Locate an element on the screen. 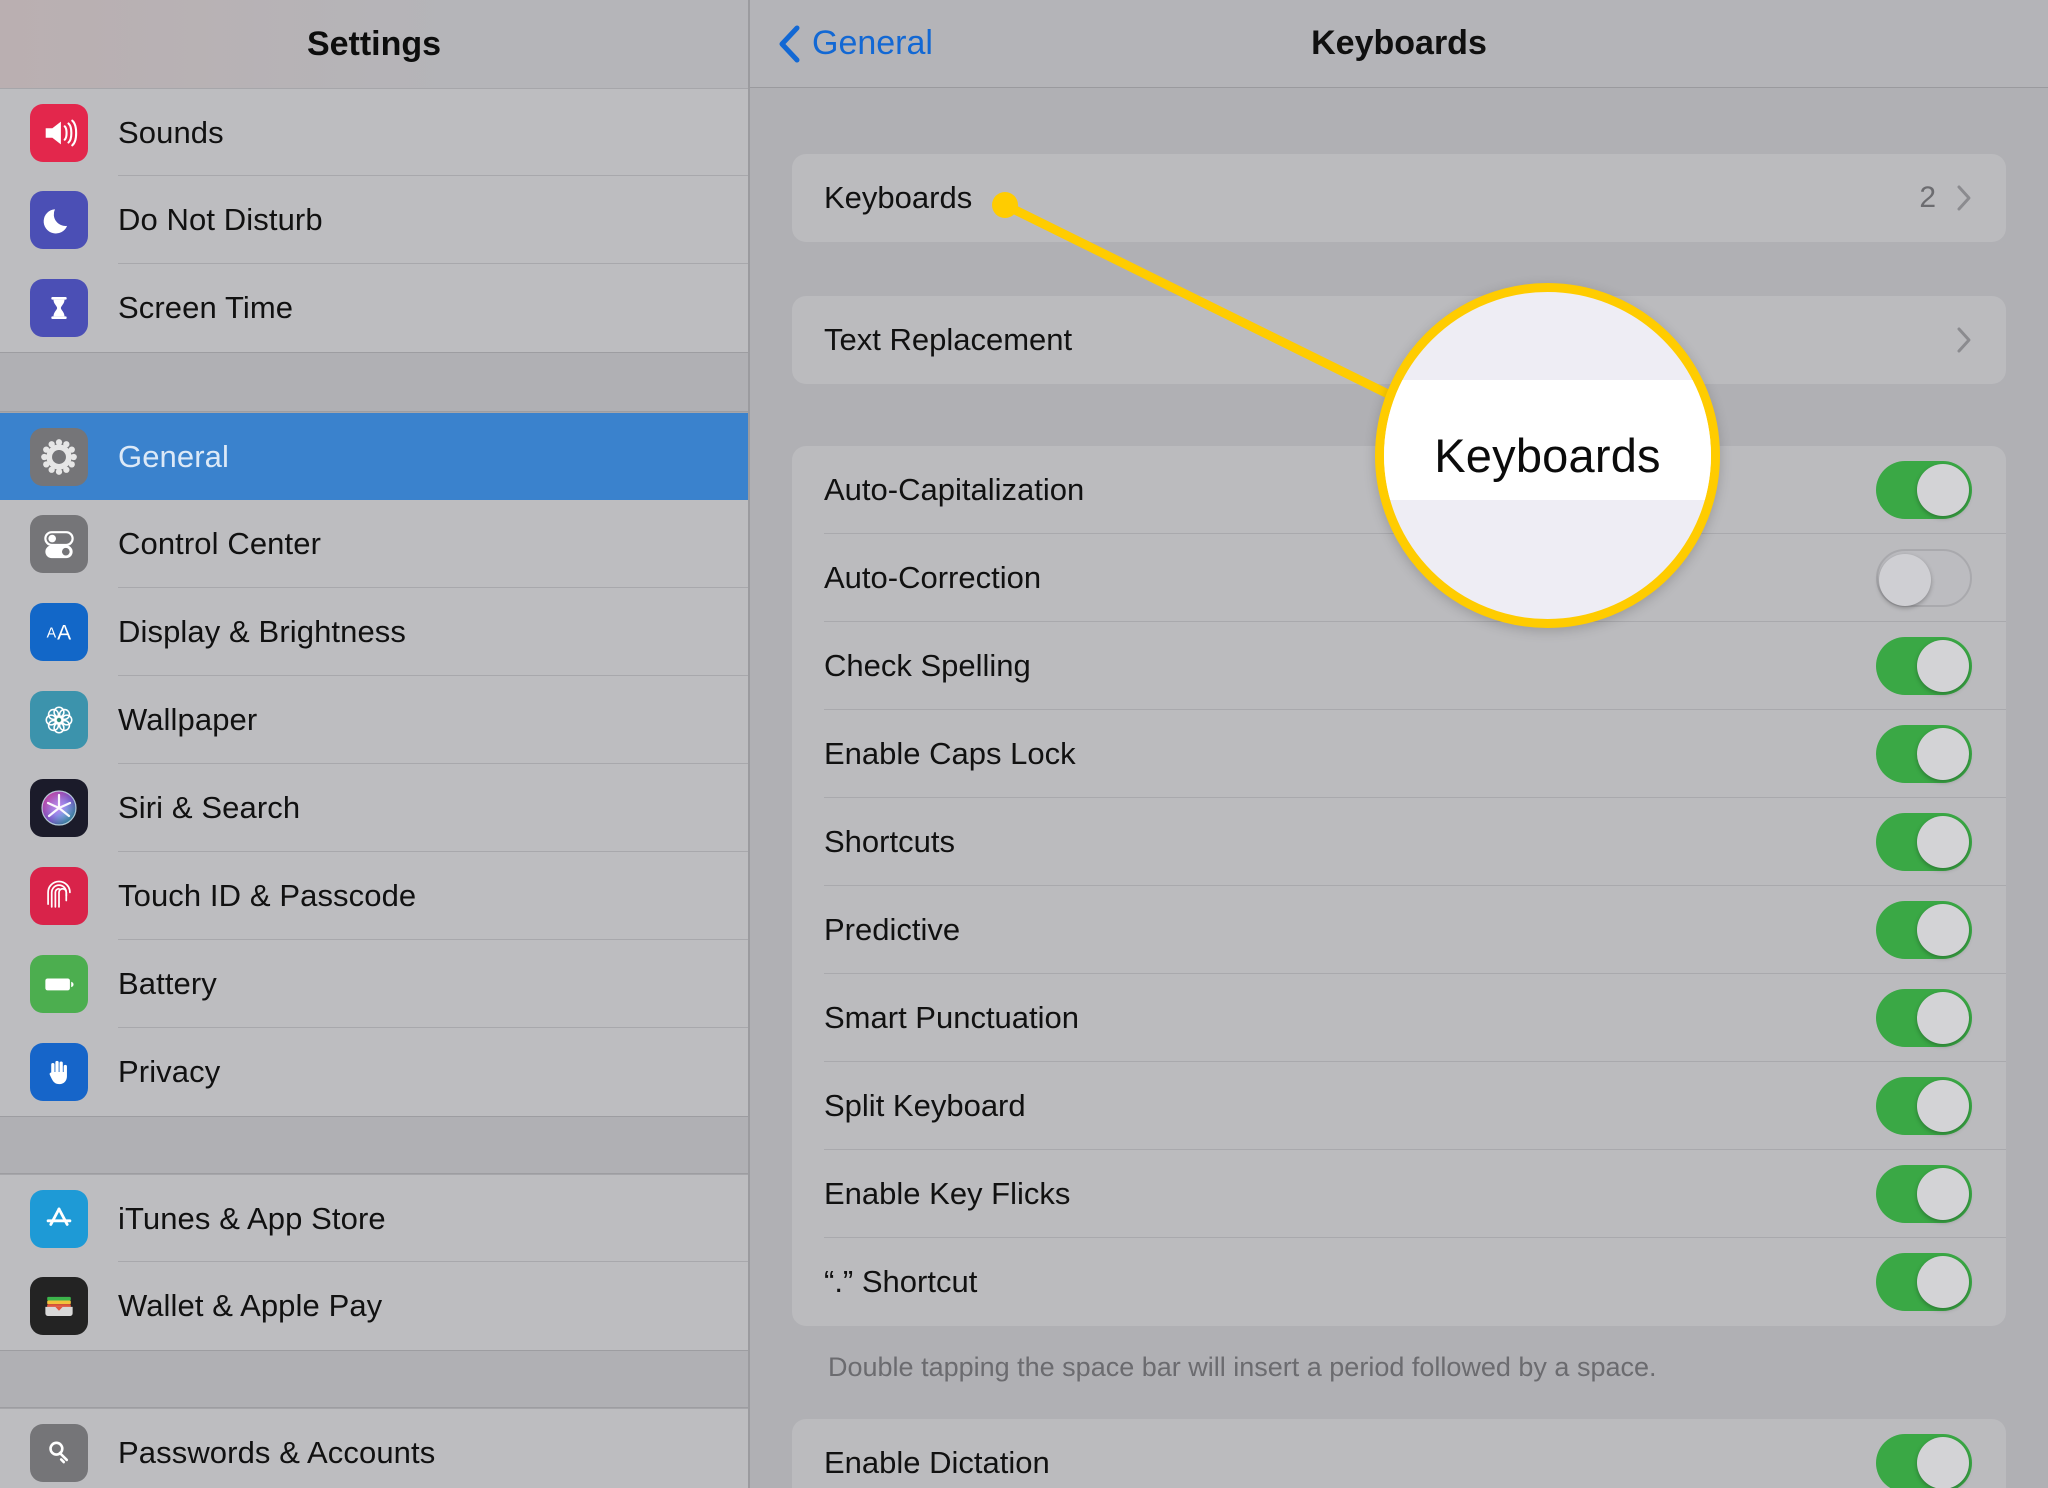  settings-row-enable-key-flicks: Enable Key Flicks is located at coordinates (1399, 1194).